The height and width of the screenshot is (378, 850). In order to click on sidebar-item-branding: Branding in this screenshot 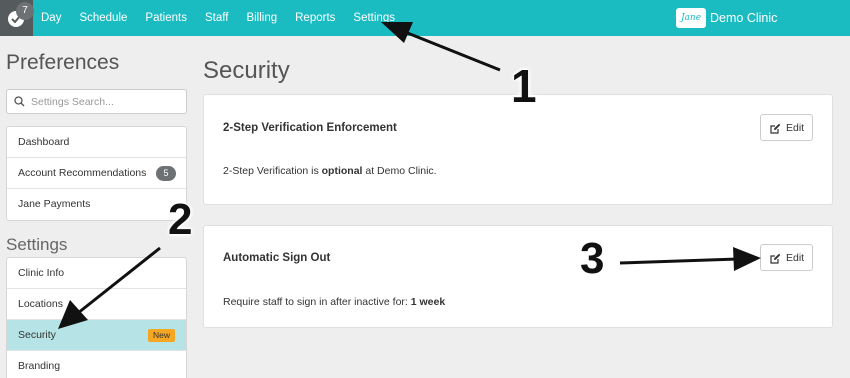, I will do `click(96, 364)`.